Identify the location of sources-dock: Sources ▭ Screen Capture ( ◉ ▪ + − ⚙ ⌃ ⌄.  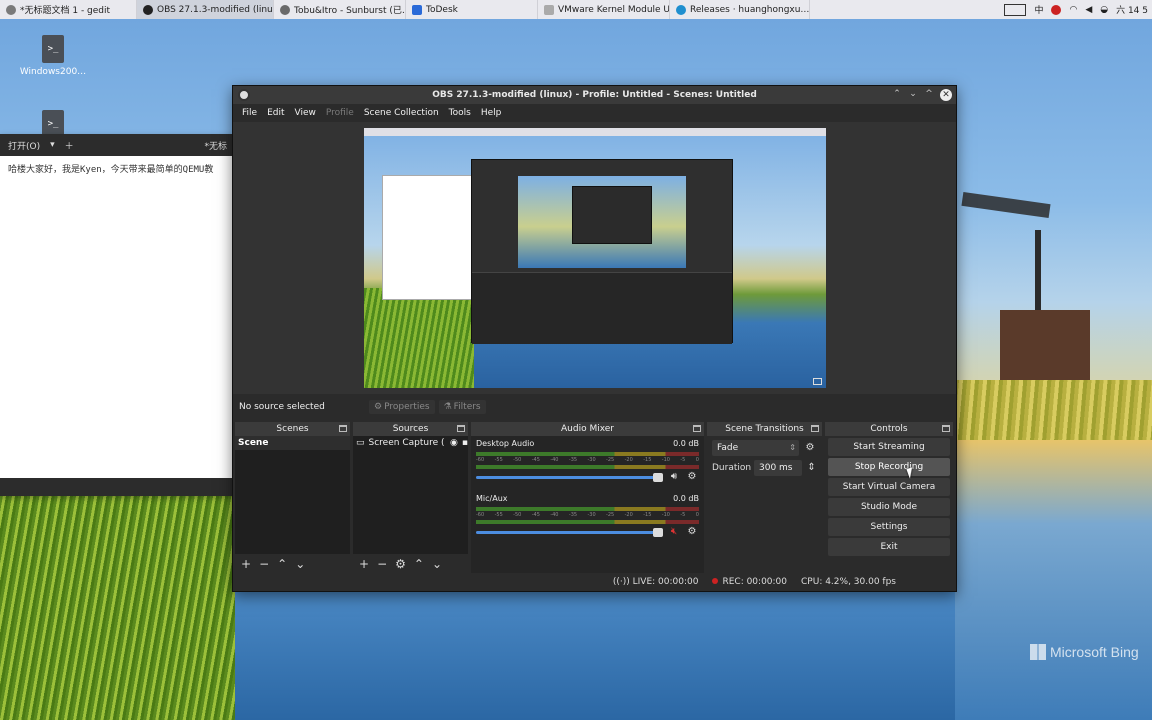
(410, 498).